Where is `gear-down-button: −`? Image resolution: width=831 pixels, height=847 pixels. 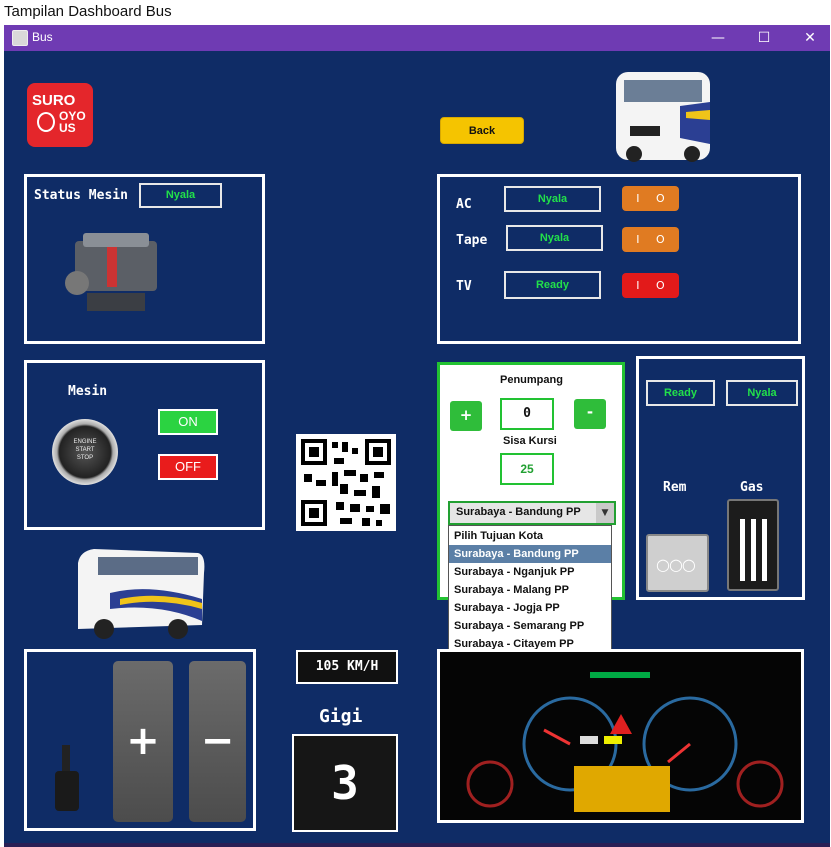 gear-down-button: − is located at coordinates (217, 741).